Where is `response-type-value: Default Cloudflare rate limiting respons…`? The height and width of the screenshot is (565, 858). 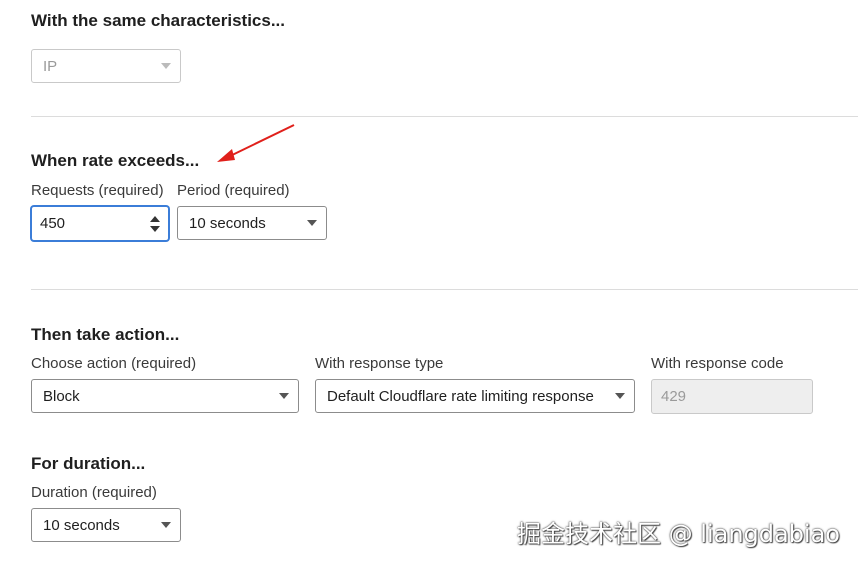
response-type-value: Default Cloudflare rate limiting respons… is located at coordinates (460, 396).